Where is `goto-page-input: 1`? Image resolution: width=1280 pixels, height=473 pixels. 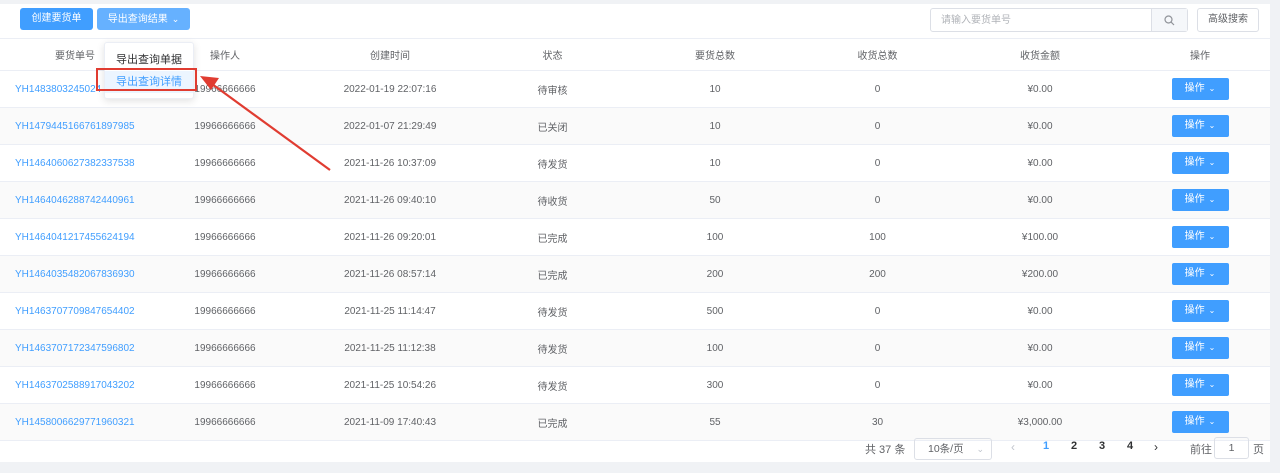
goto-page-input: 1 is located at coordinates (1231, 448).